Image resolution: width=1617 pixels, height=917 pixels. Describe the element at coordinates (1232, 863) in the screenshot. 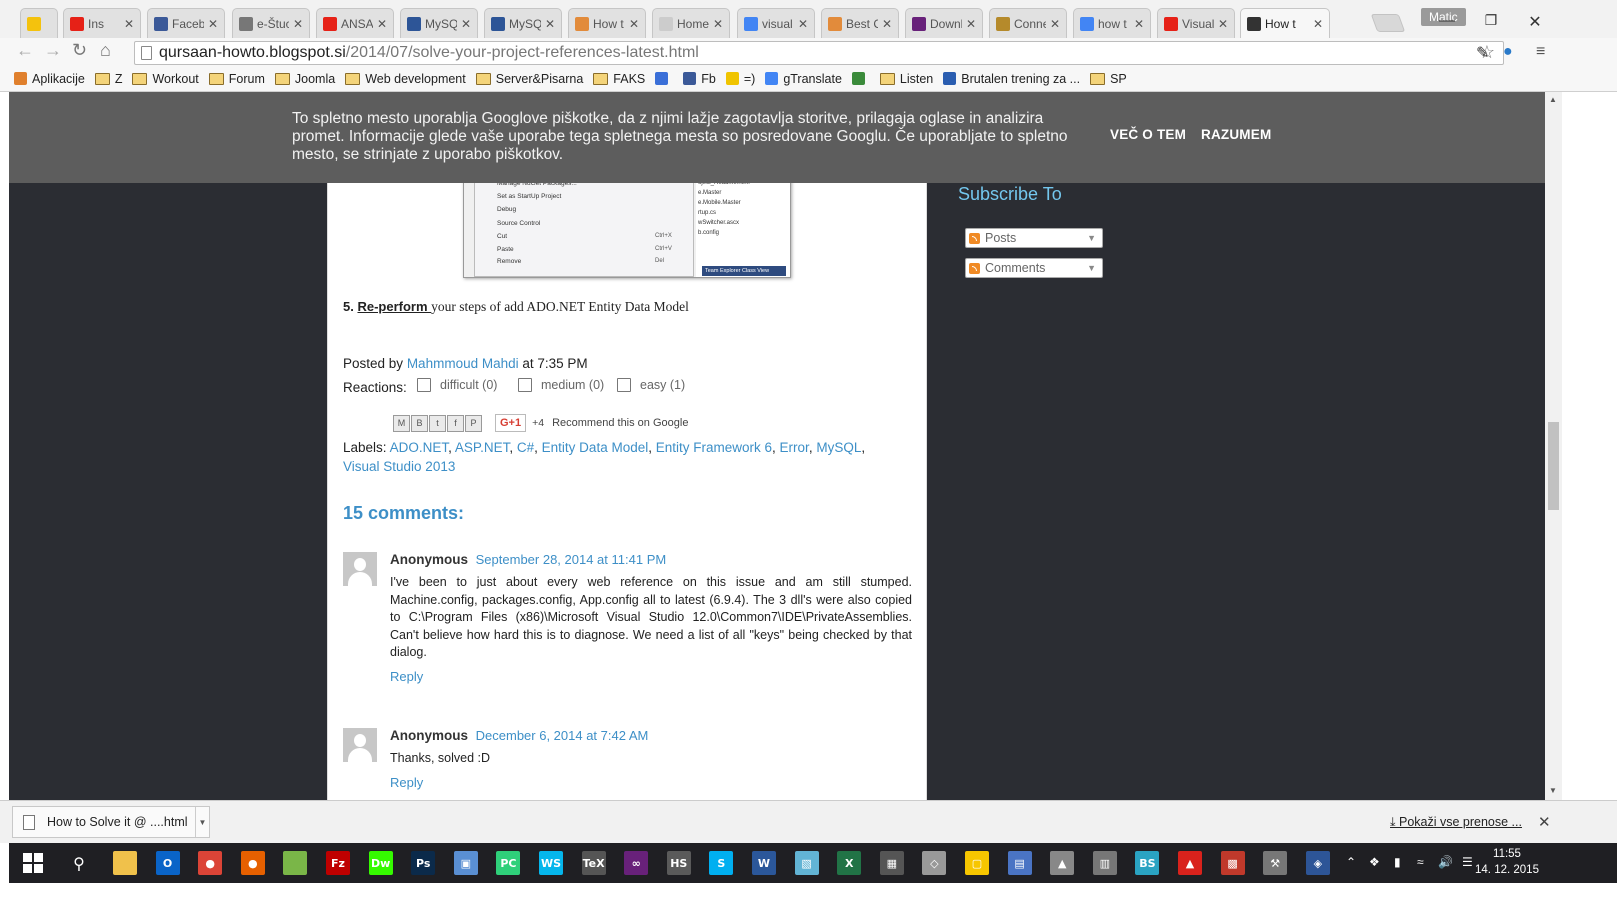

I see `app3-icon: ▩` at that location.